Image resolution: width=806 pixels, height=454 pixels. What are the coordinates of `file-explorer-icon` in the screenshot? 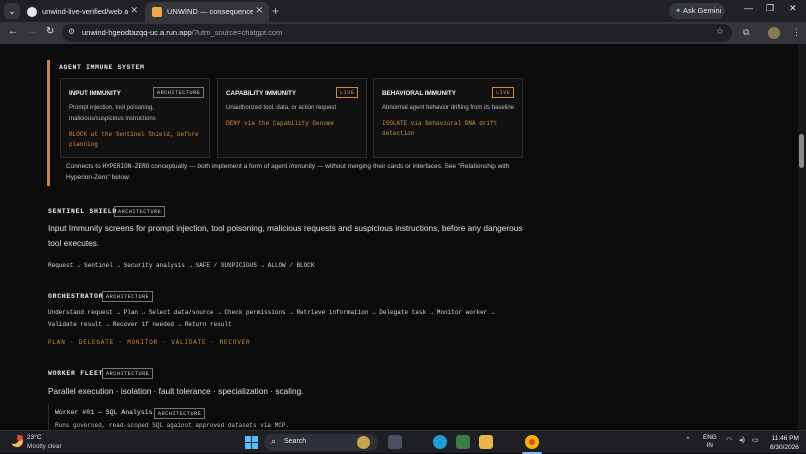 It's located at (486, 442).